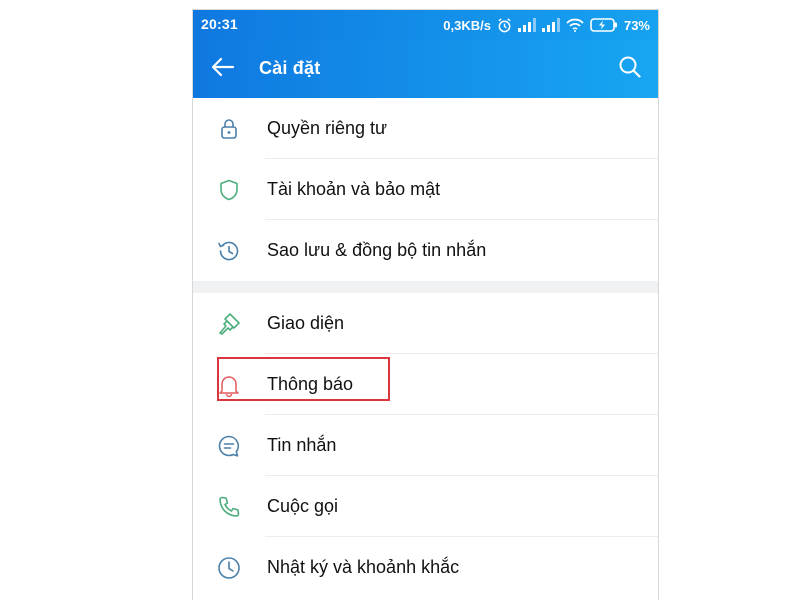  Describe the element at coordinates (363, 567) in the screenshot. I see `settings-item-label: Nhật ký và khoảnh khắc` at that location.